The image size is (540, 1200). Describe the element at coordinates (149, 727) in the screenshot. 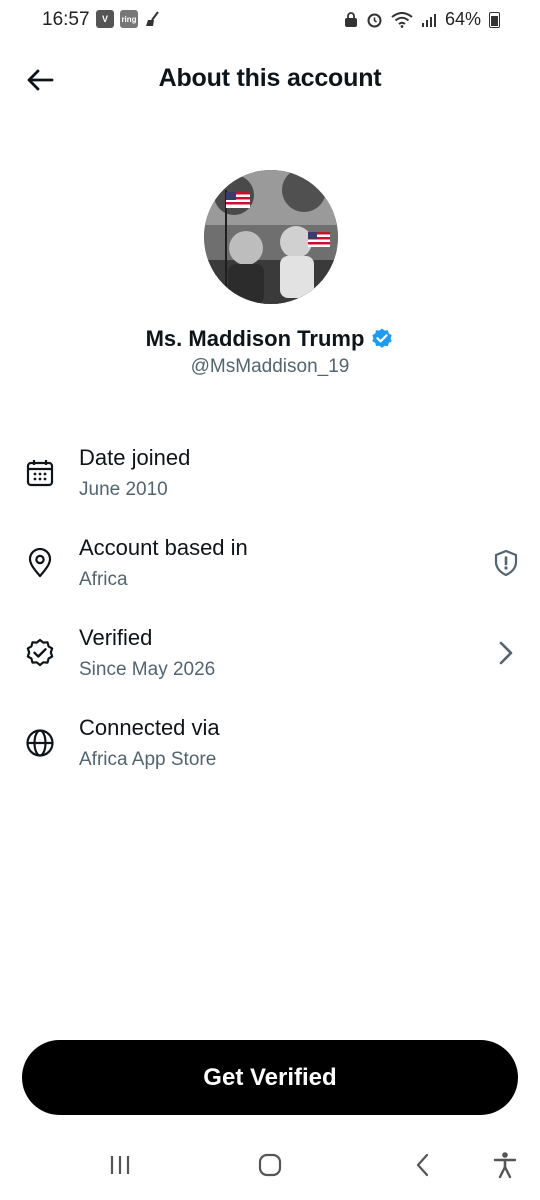

I see `connected-via-label: Connected via` at that location.